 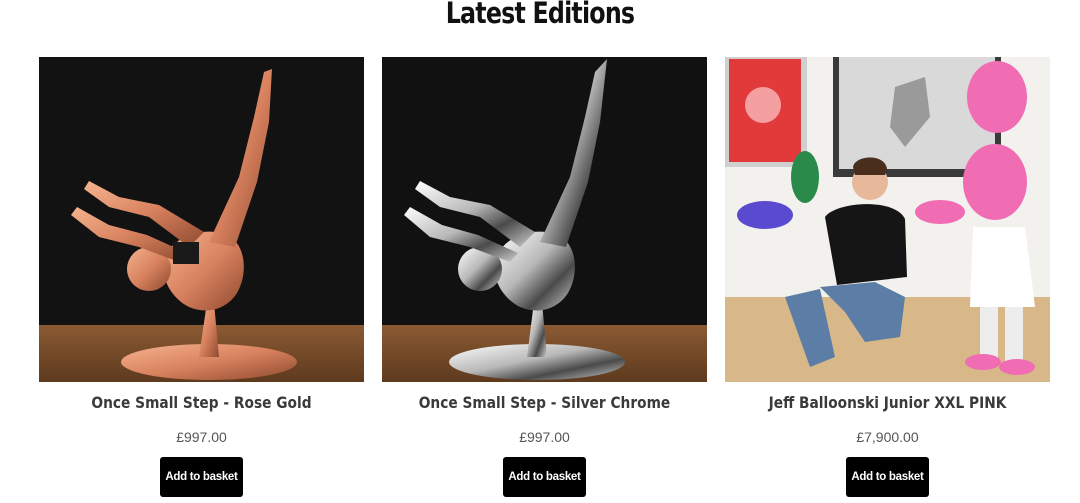 What do you see at coordinates (545, 402) in the screenshot?
I see `product-name: Once Small Step - Silver Chrome` at bounding box center [545, 402].